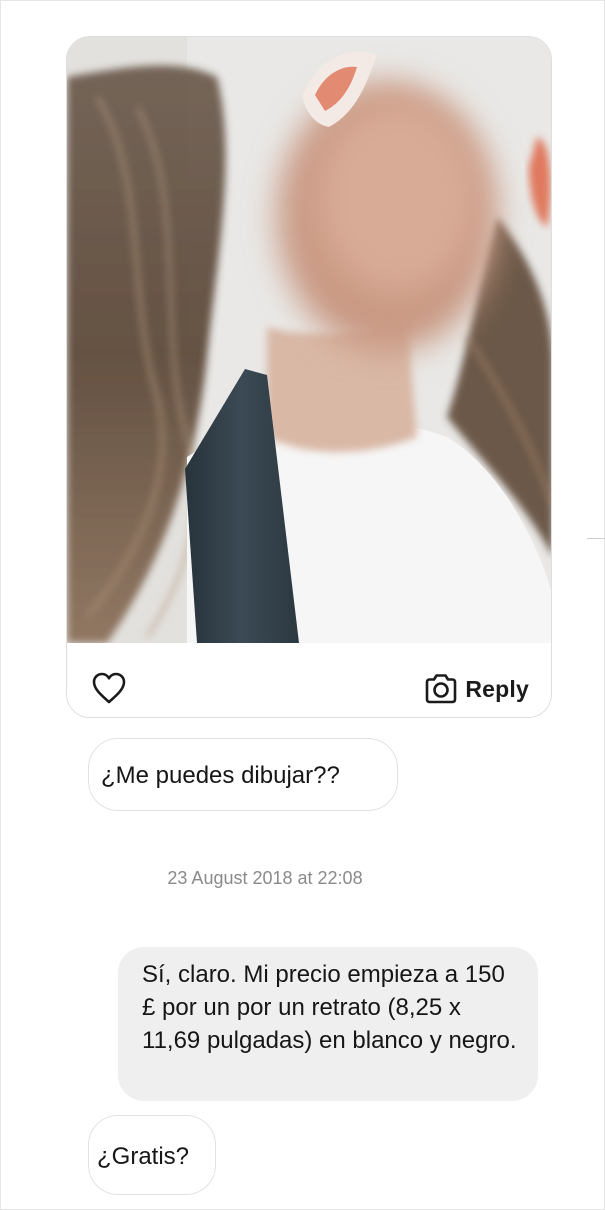 This screenshot has width=605, height=1210. I want to click on message-bubble-received: ¿Me puedes dibujar??, so click(243, 774).